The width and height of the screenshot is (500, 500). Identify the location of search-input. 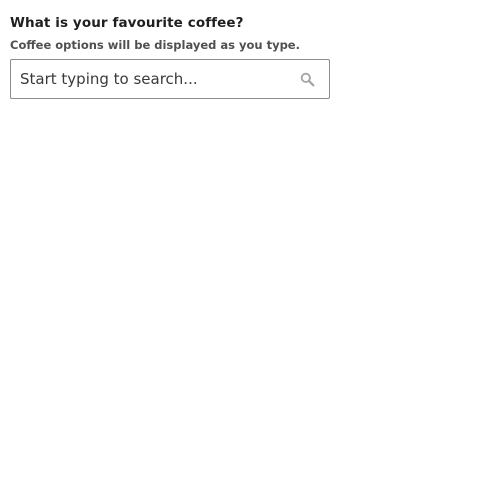
(155, 79).